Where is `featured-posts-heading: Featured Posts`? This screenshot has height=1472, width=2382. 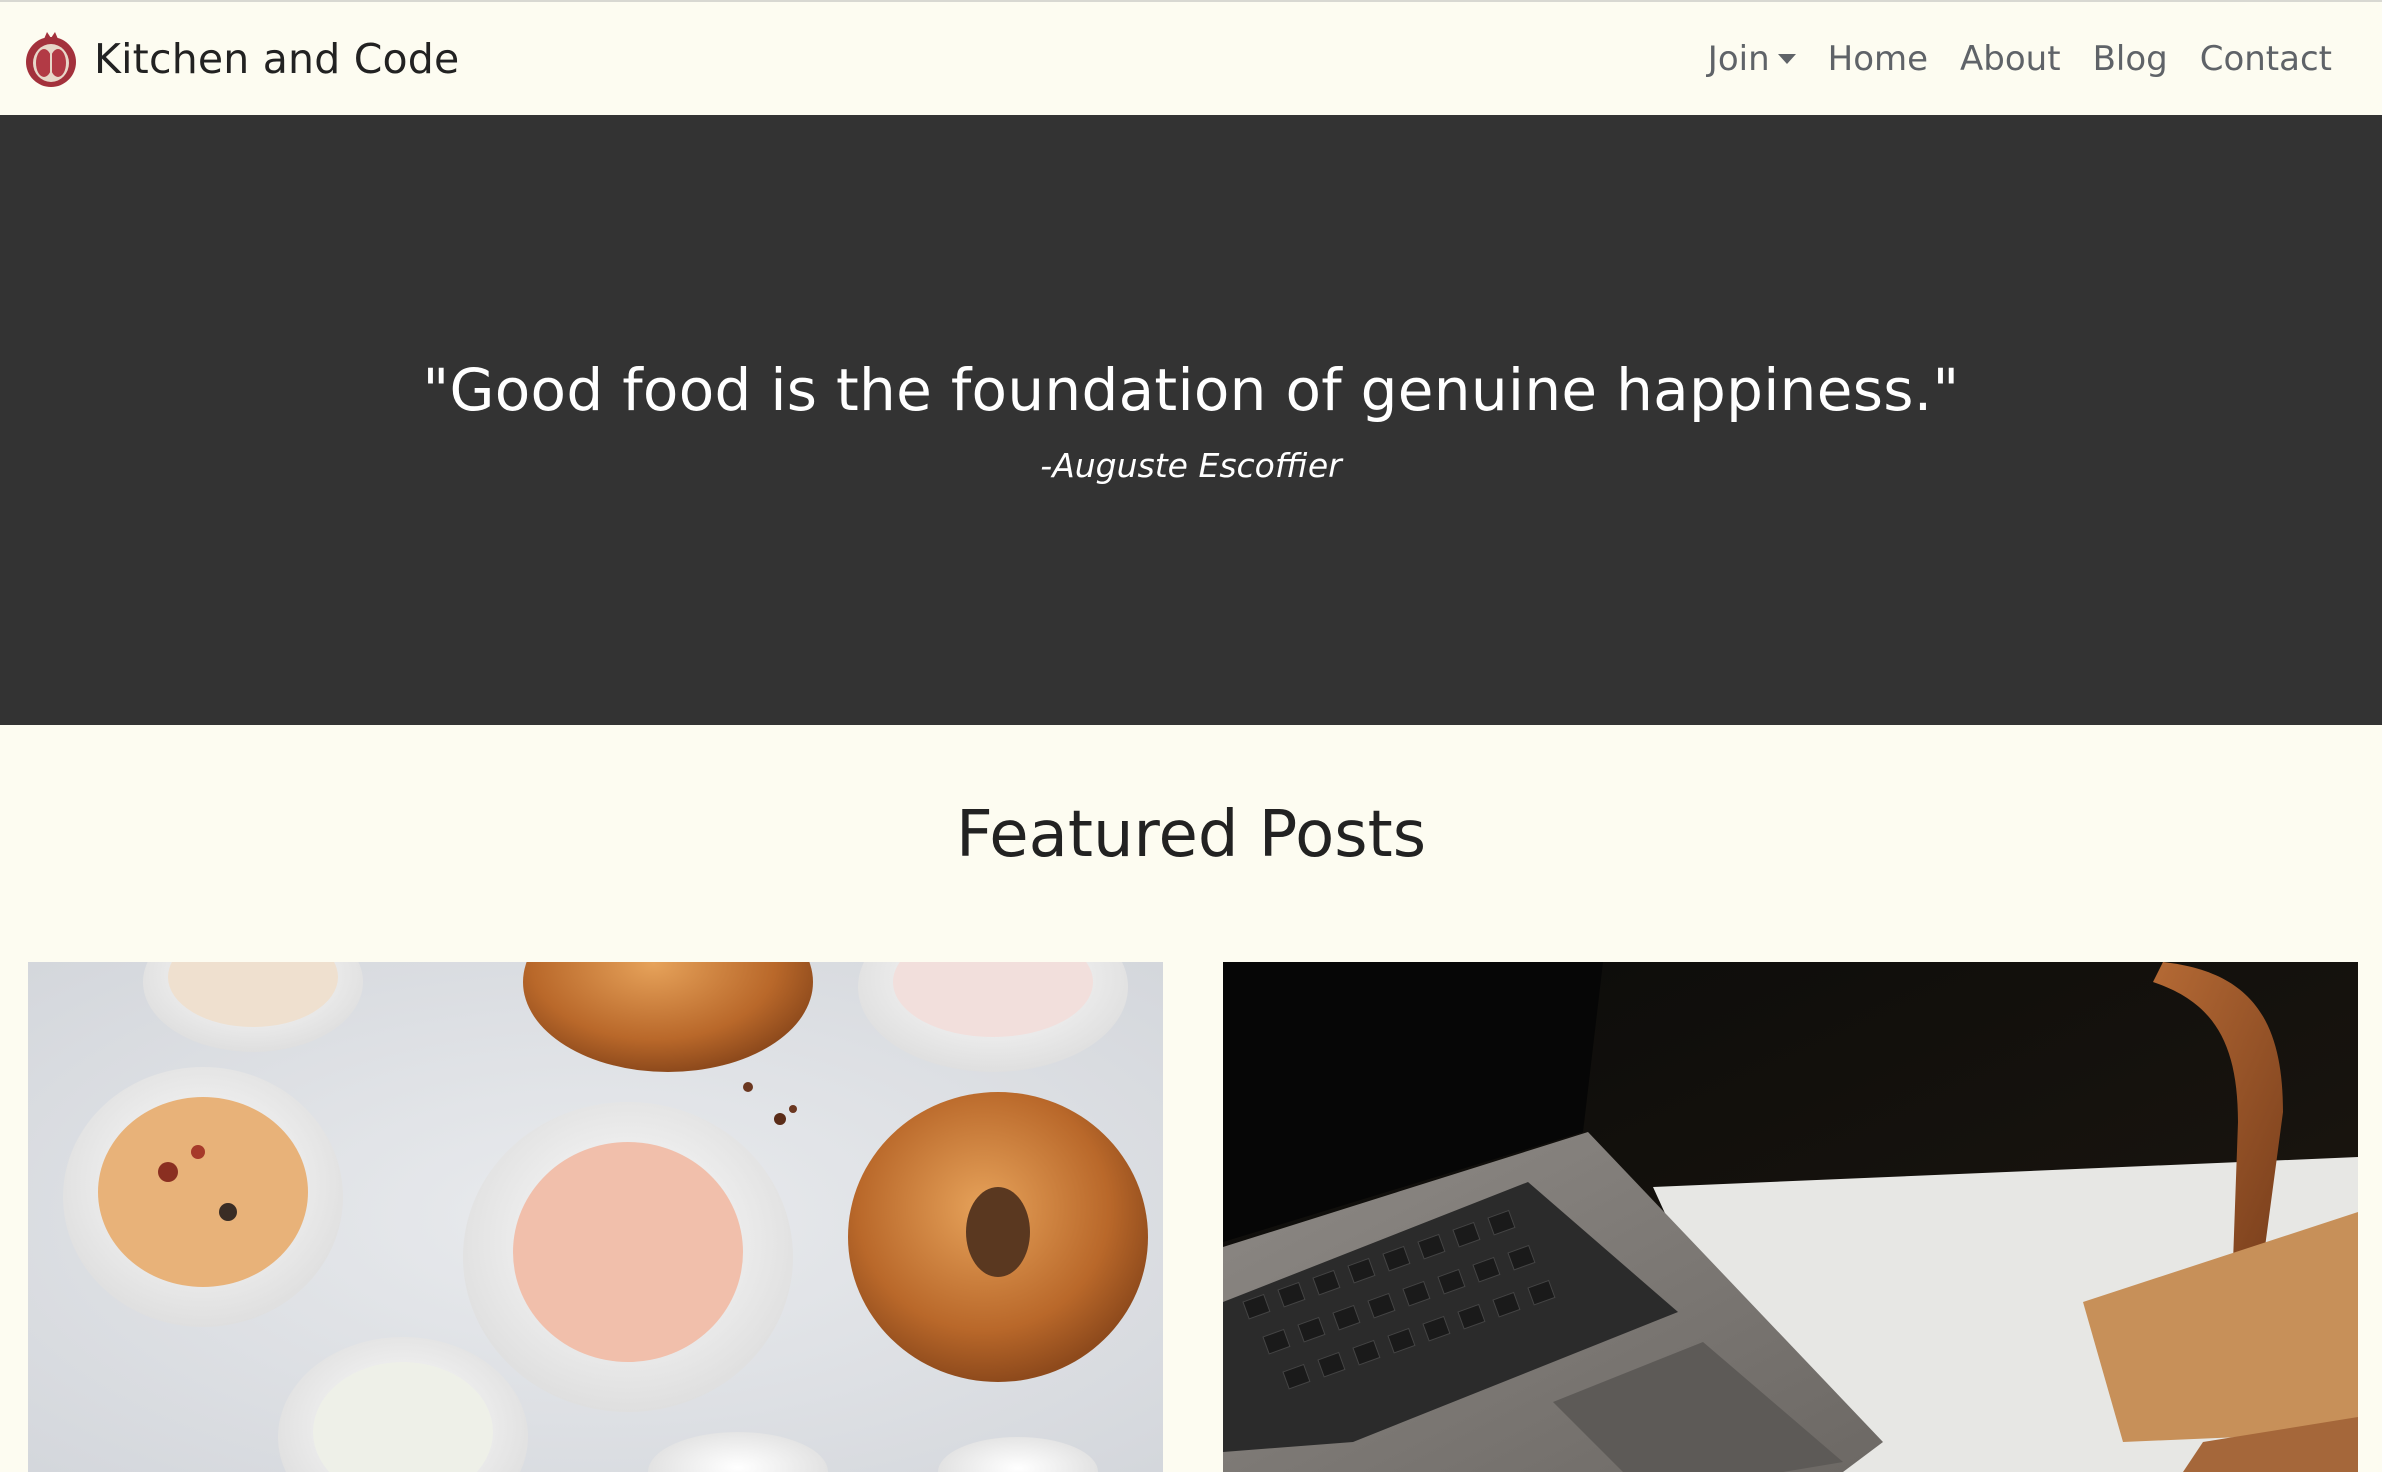
featured-posts-heading: Featured Posts is located at coordinates (1191, 835).